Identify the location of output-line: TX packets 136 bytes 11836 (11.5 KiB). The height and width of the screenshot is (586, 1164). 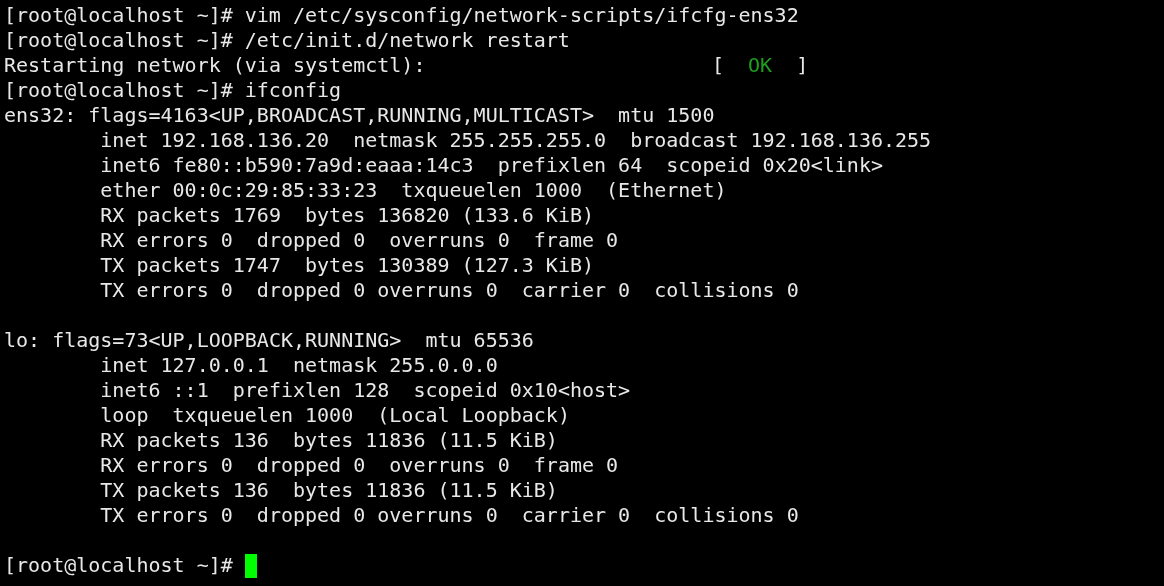
(328, 490).